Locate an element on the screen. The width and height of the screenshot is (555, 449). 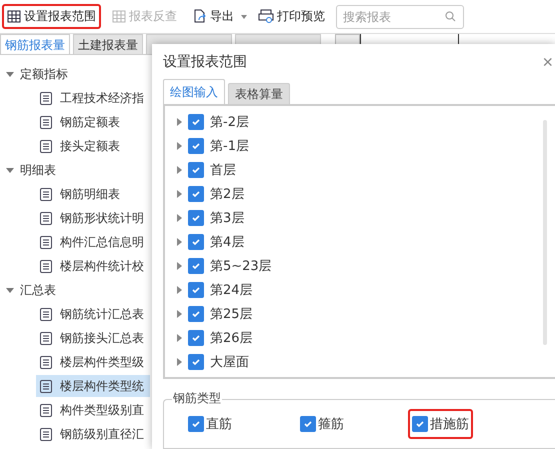
toolbar-button: 打印预览 is located at coordinates (291, 16).